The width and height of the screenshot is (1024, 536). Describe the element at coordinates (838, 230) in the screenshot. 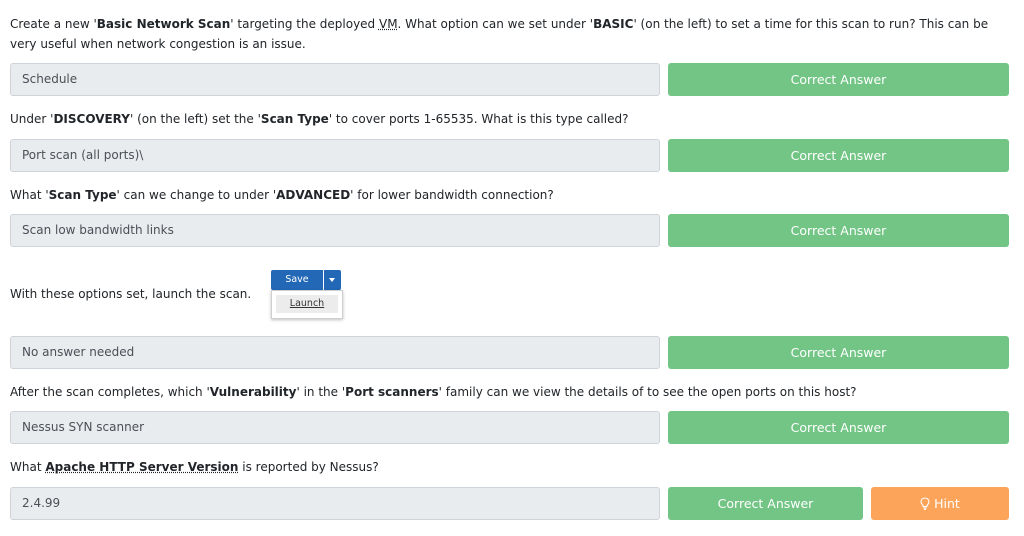

I see `question-3-correct-answer-button: Correct Answer` at that location.